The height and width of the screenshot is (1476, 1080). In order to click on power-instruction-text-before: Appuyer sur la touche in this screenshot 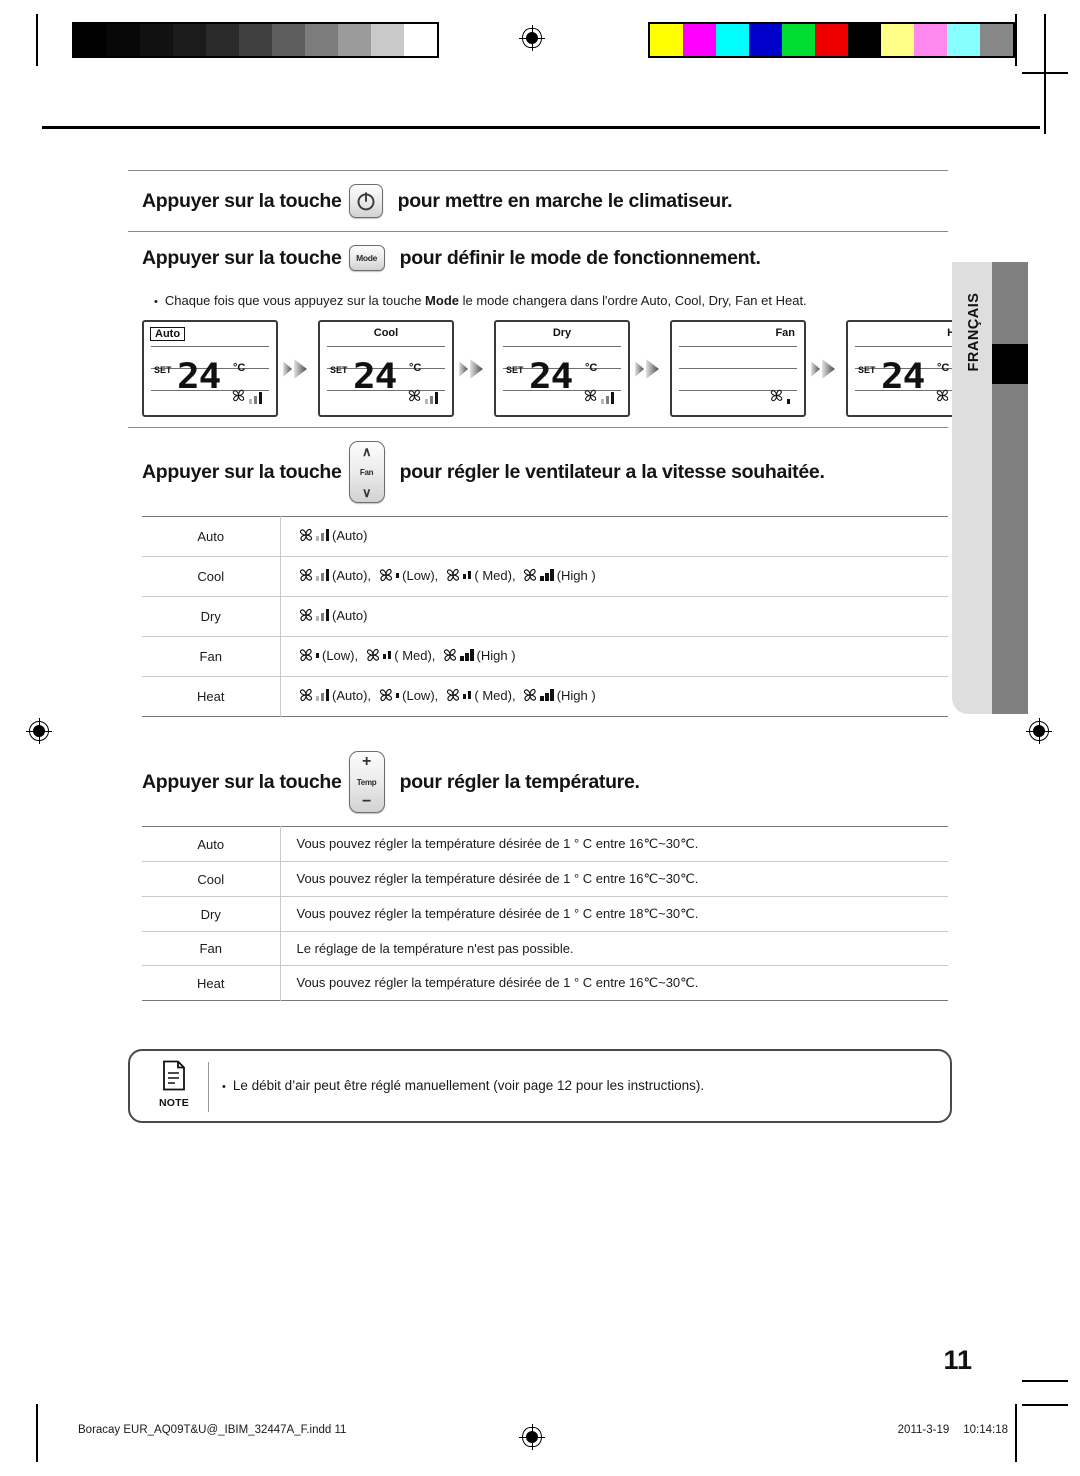, I will do `click(242, 200)`.